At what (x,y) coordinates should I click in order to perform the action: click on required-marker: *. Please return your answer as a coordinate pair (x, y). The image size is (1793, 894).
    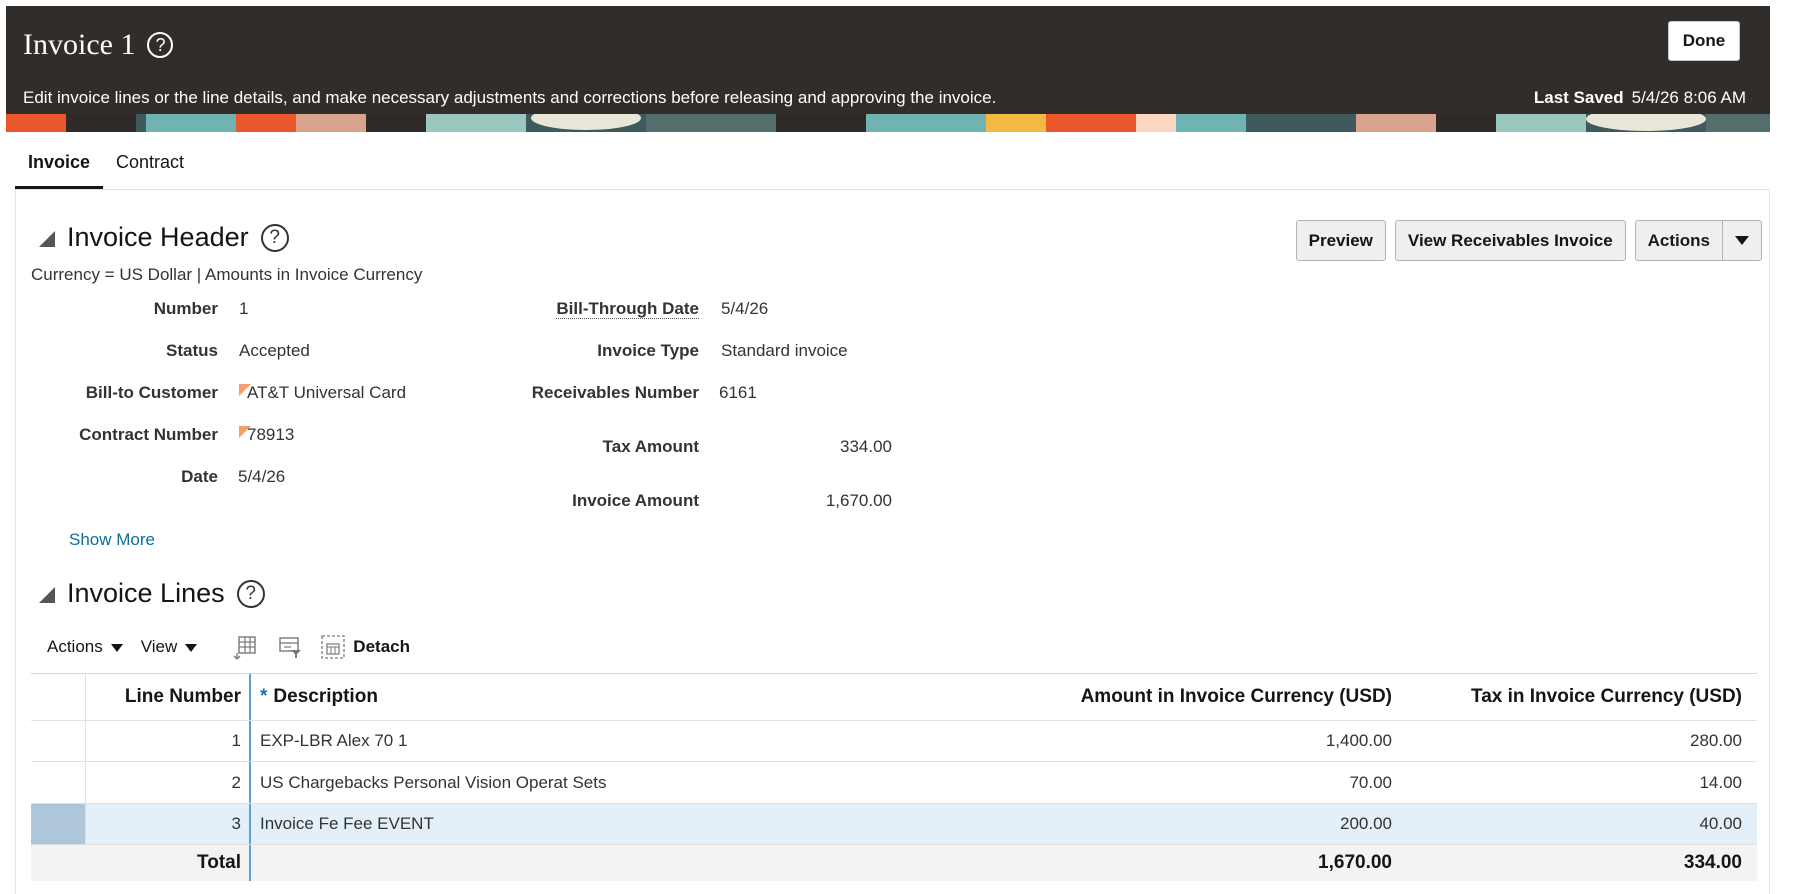
    Looking at the image, I should click on (264, 696).